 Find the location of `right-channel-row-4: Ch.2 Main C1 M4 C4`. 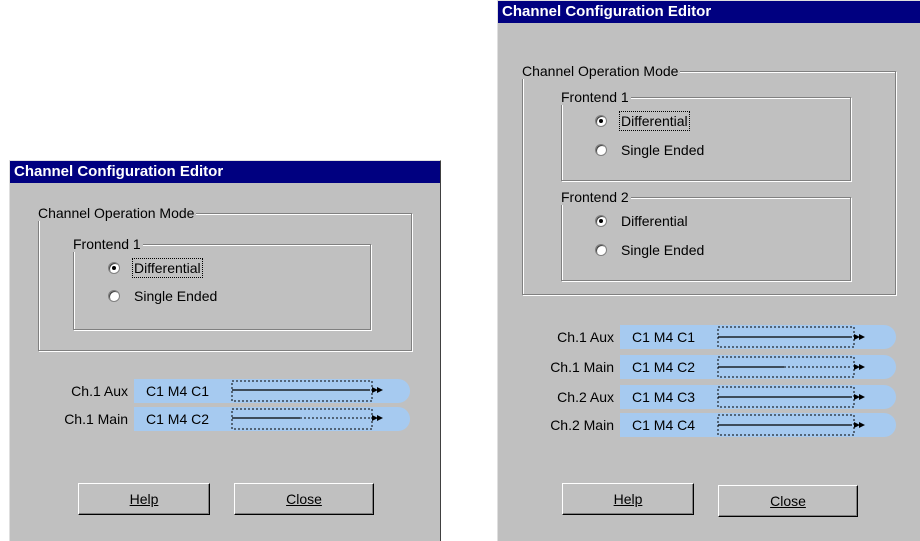

right-channel-row-4: Ch.2 Main C1 M4 C4 is located at coordinates (723, 425).